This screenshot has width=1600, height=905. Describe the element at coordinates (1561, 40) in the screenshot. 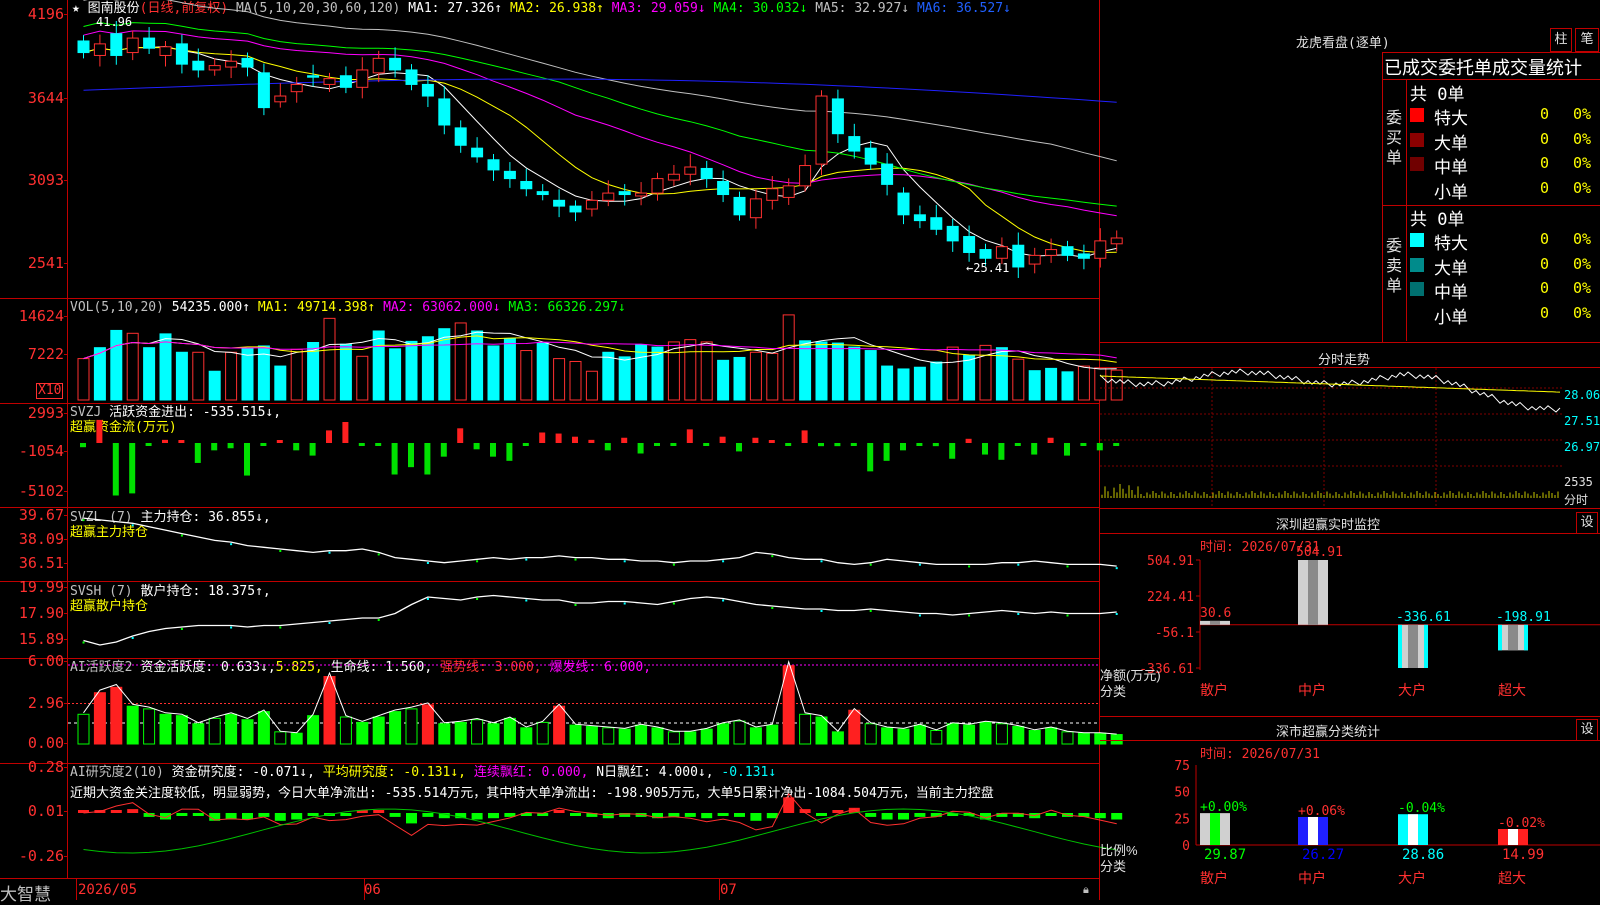

I see `bar-mode-button: 柱` at that location.